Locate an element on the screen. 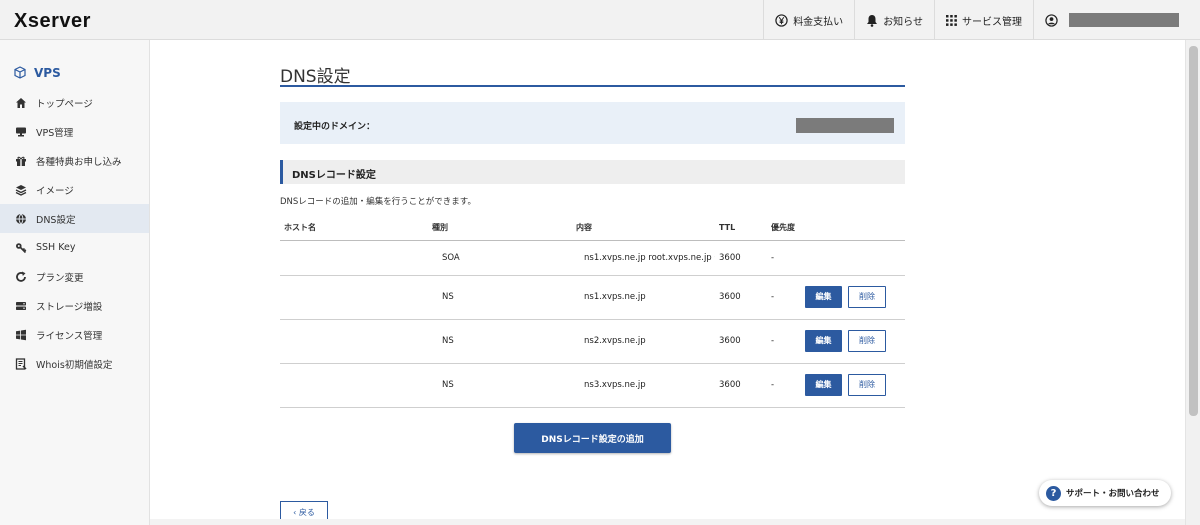 Image resolution: width=1200 pixels, height=525 pixels. sidebar-item-label: DNS設定 is located at coordinates (56, 220).